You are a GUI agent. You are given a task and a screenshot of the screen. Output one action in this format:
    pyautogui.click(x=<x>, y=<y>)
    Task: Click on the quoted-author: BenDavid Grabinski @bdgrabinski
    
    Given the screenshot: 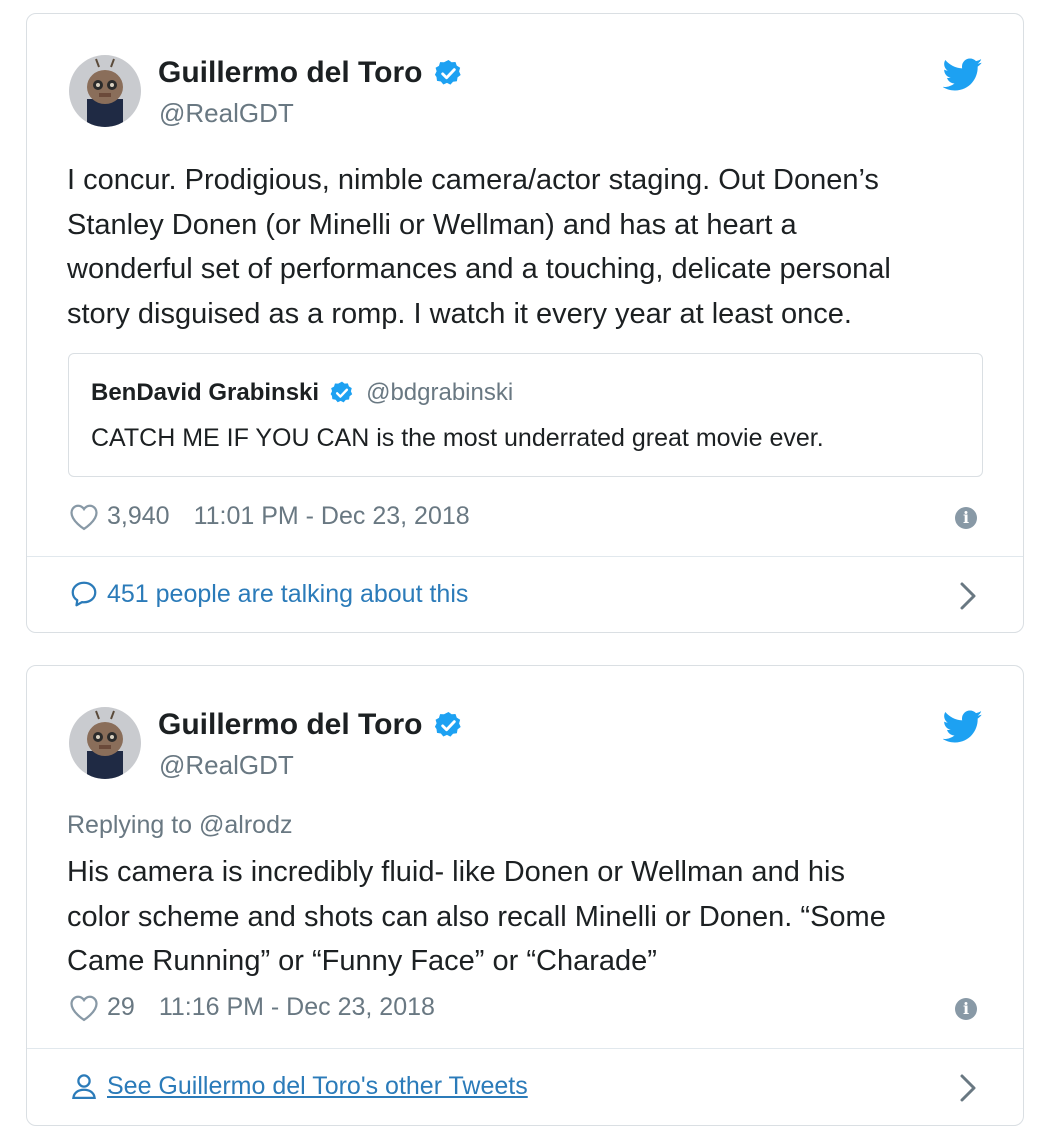 What is the action you would take?
    pyautogui.click(x=302, y=393)
    